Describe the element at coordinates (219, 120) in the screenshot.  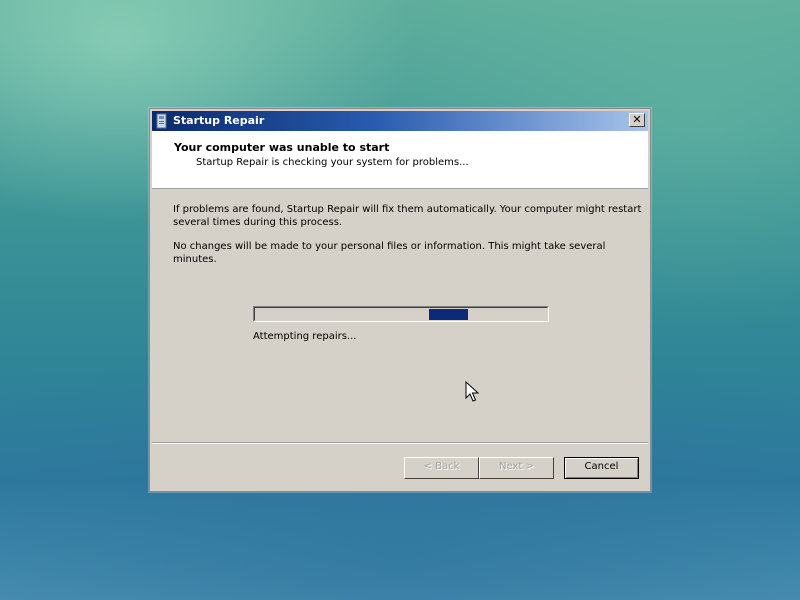
I see `window-title: Startup Repair` at that location.